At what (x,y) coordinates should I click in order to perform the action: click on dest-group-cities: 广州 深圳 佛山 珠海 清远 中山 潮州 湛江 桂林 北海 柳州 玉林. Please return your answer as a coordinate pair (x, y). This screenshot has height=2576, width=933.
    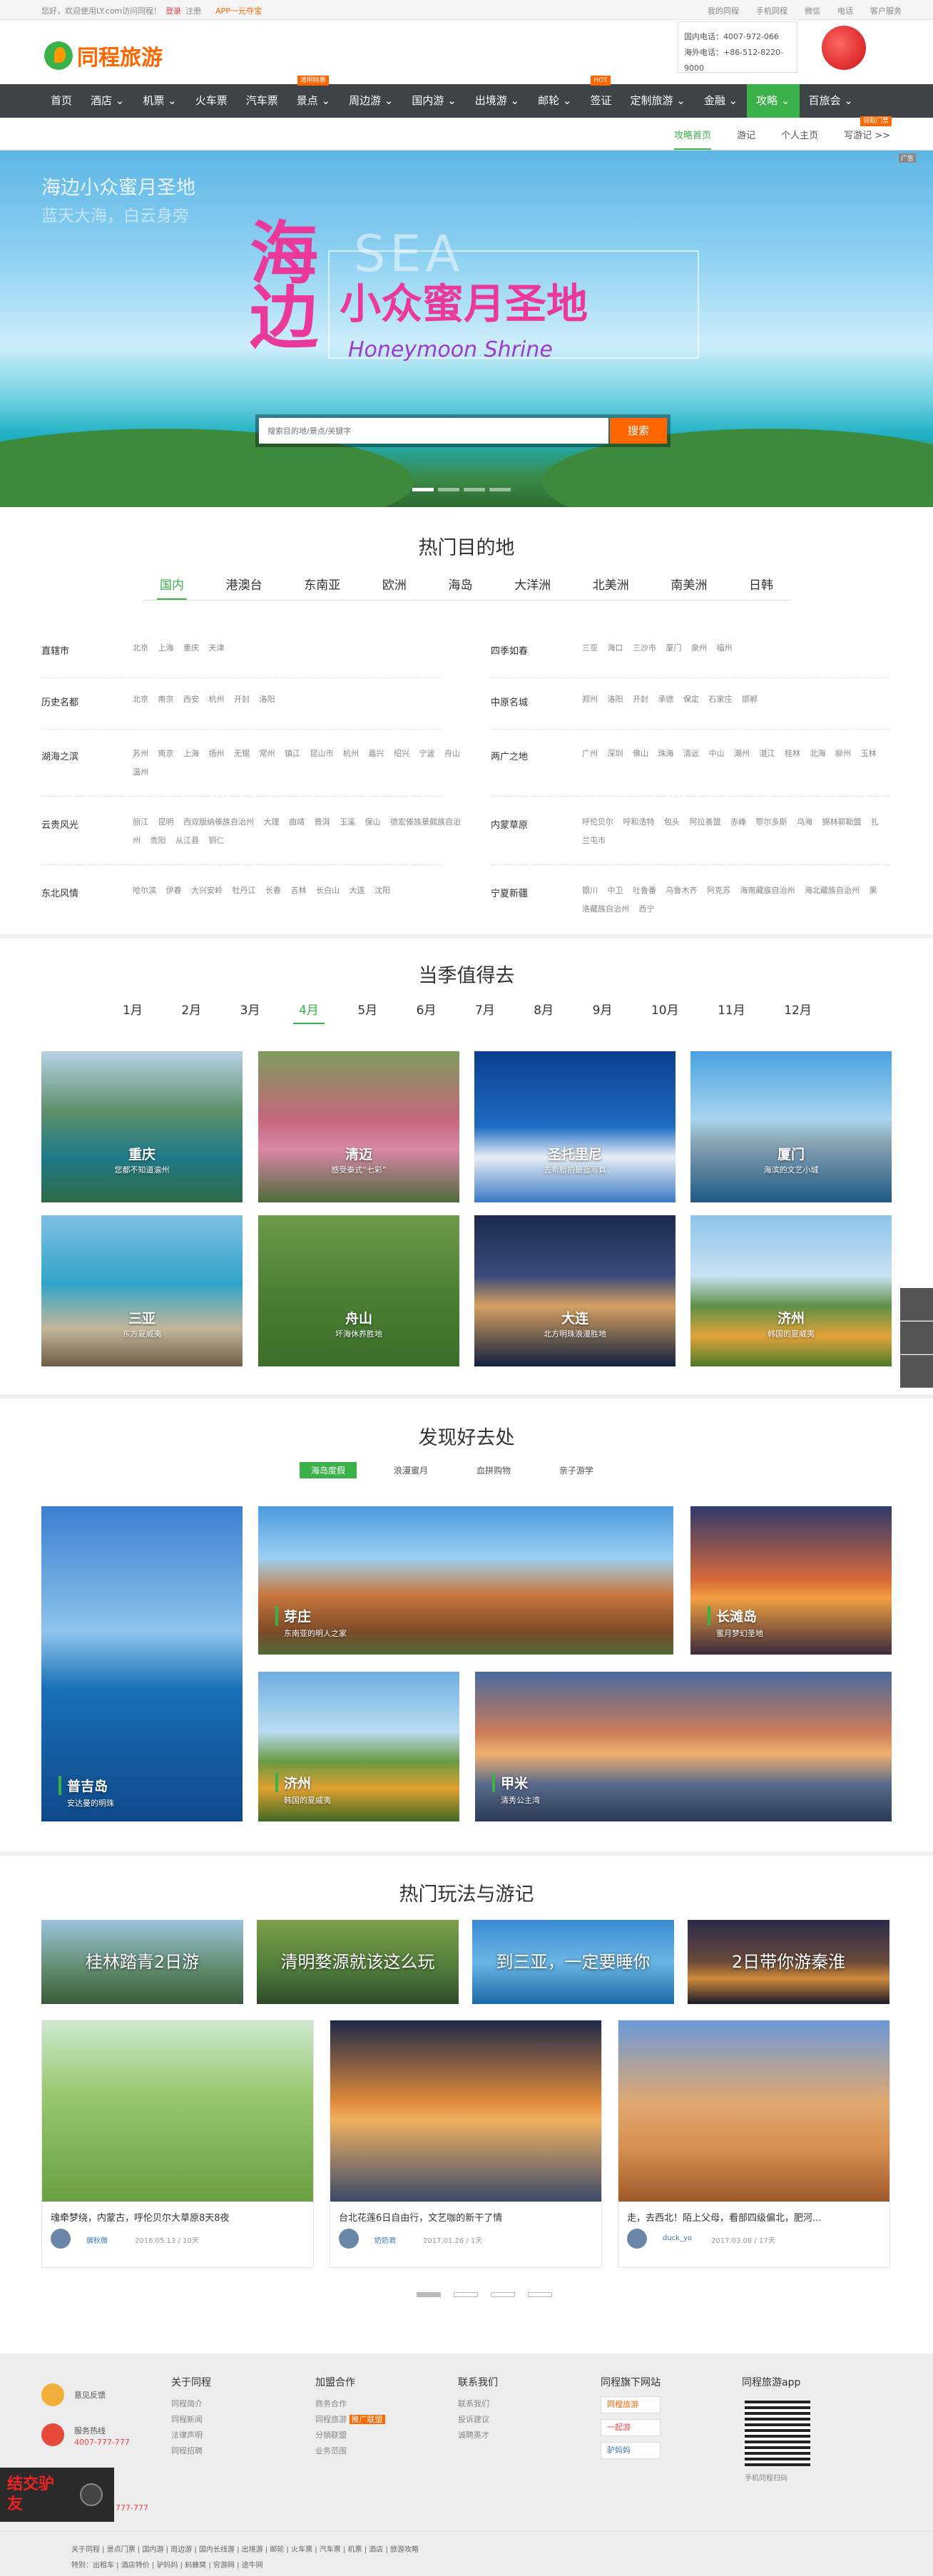
    Looking at the image, I should click on (732, 754).